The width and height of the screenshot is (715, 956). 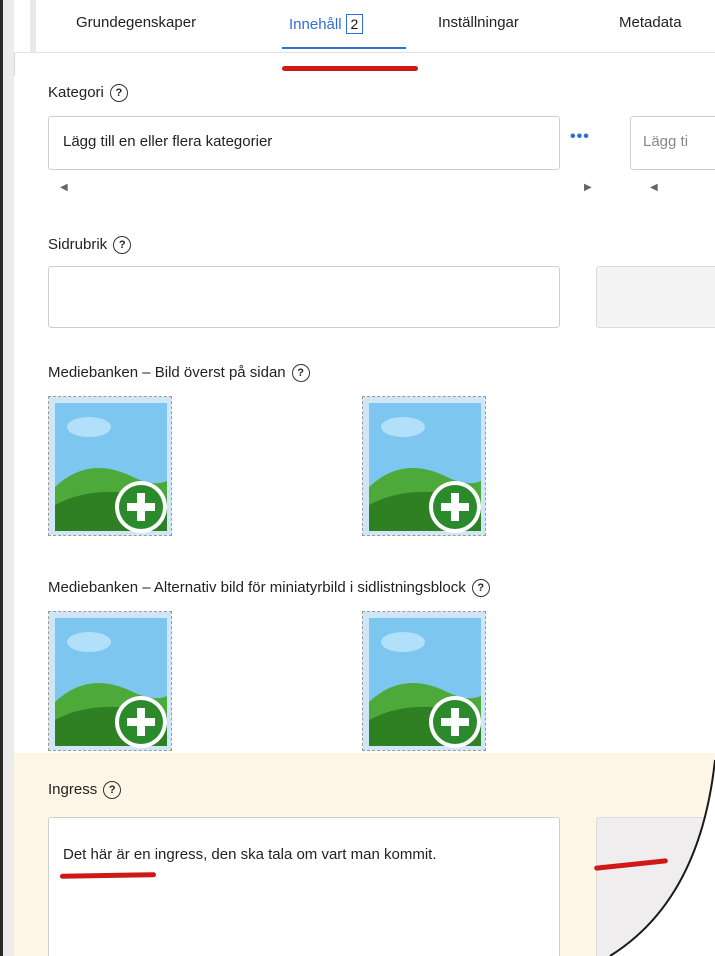 I want to click on scroll-left-icon-secondary: ◀, so click(x=654, y=187).